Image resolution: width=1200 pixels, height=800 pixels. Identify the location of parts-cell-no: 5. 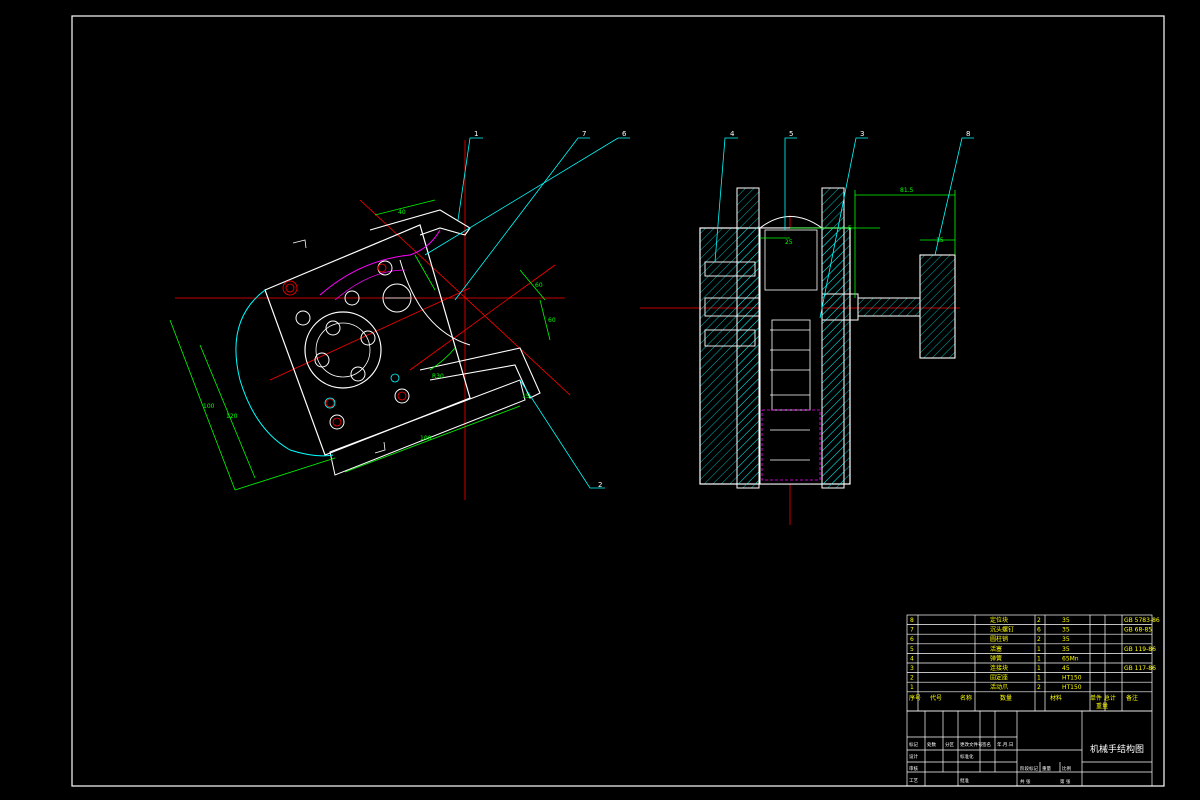
(912, 649).